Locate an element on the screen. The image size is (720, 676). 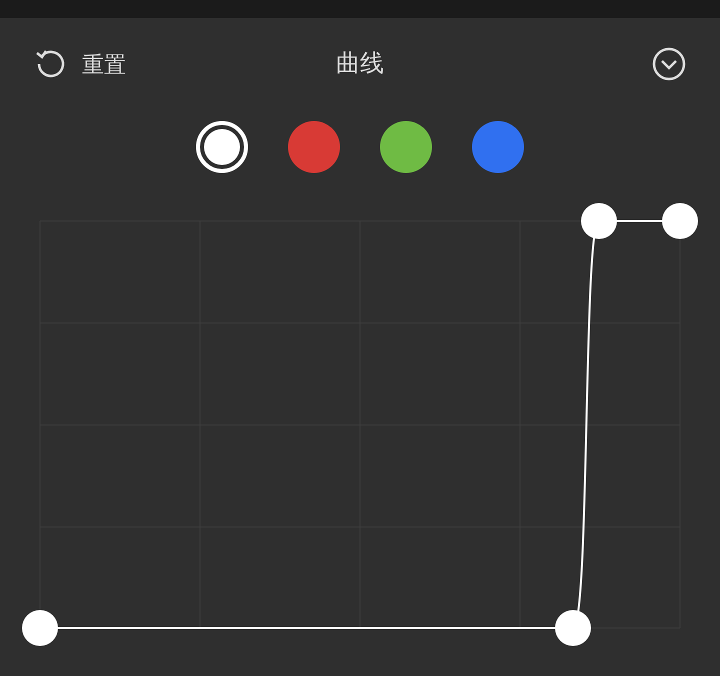
collapse-icon is located at coordinates (669, 64).